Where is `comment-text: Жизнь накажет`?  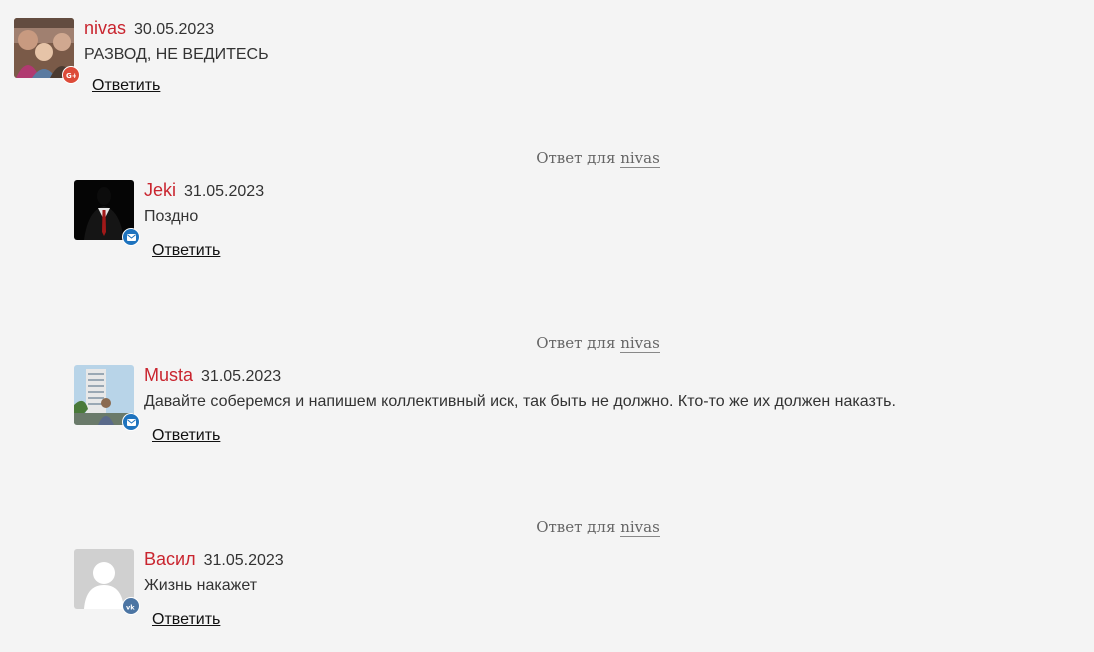
comment-text: Жизнь накажет is located at coordinates (201, 585).